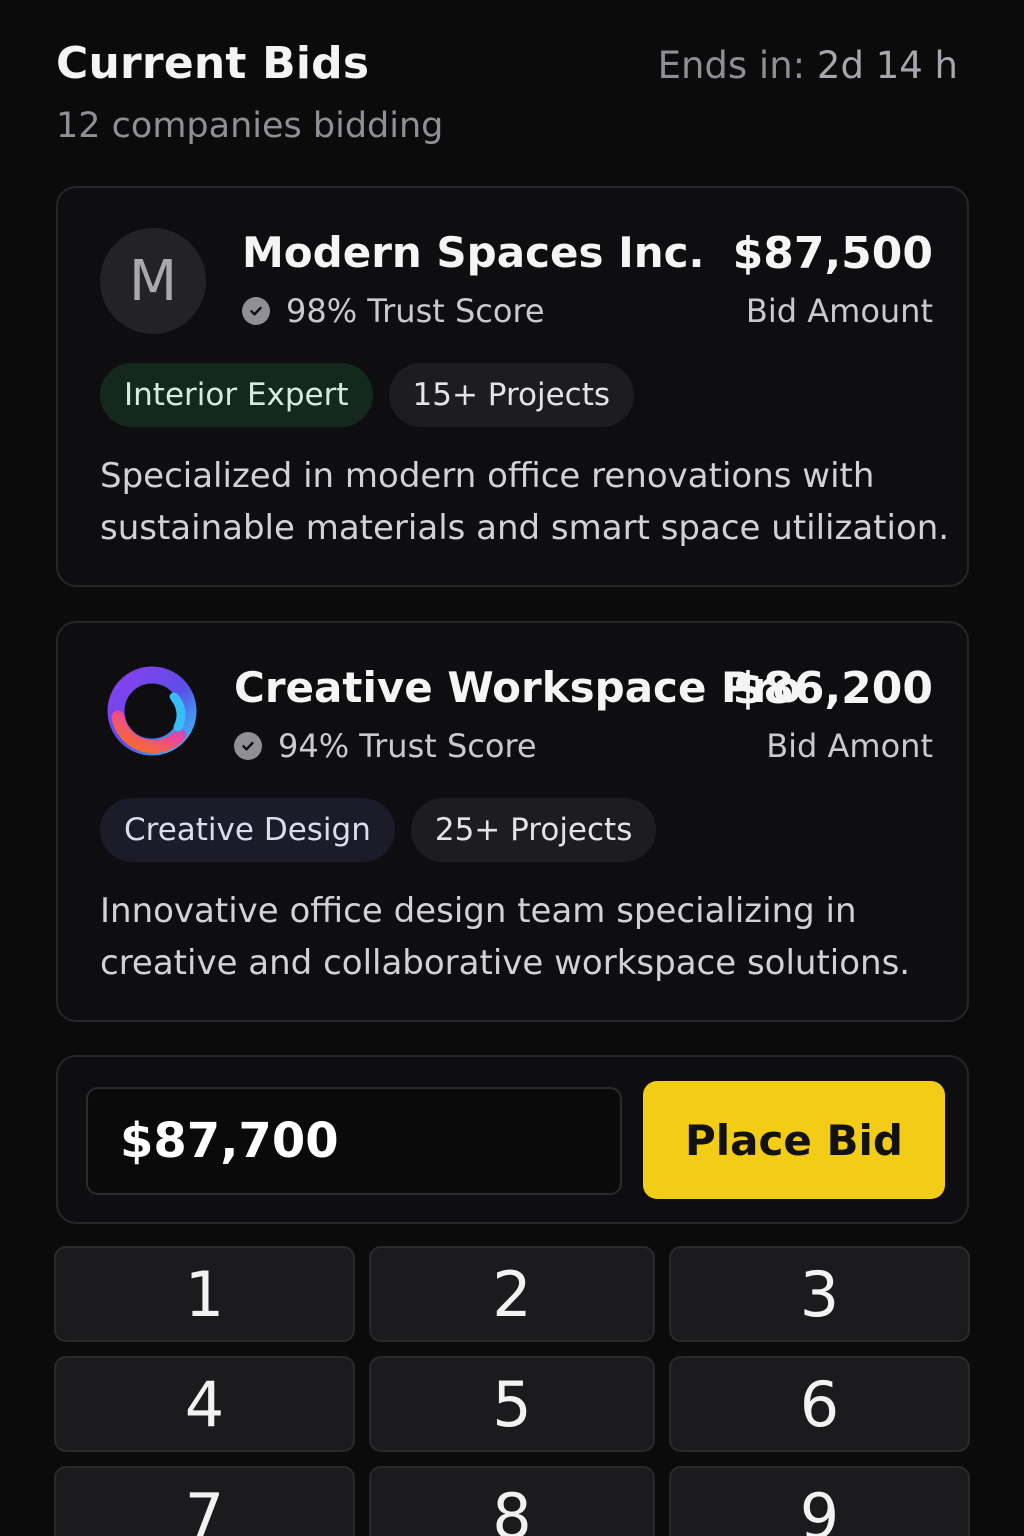  I want to click on tag-list: Creative Design 25+ Projects, so click(378, 830).